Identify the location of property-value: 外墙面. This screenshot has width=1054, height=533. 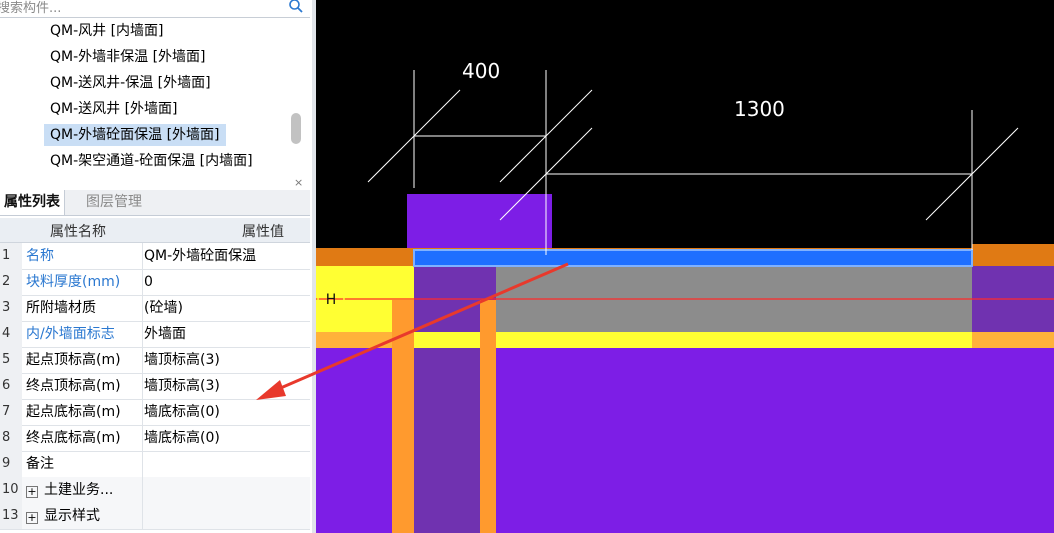
(165, 334).